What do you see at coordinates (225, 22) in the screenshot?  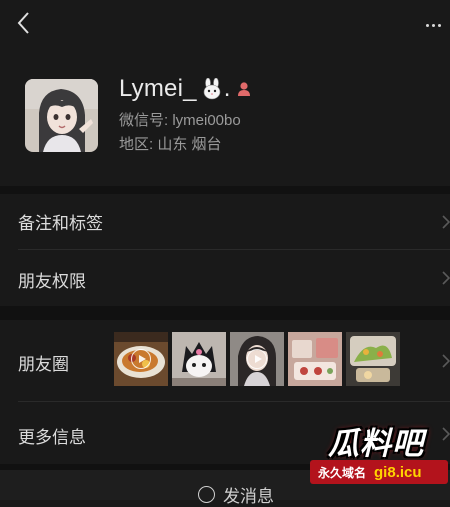 I see `top-bar` at bounding box center [225, 22].